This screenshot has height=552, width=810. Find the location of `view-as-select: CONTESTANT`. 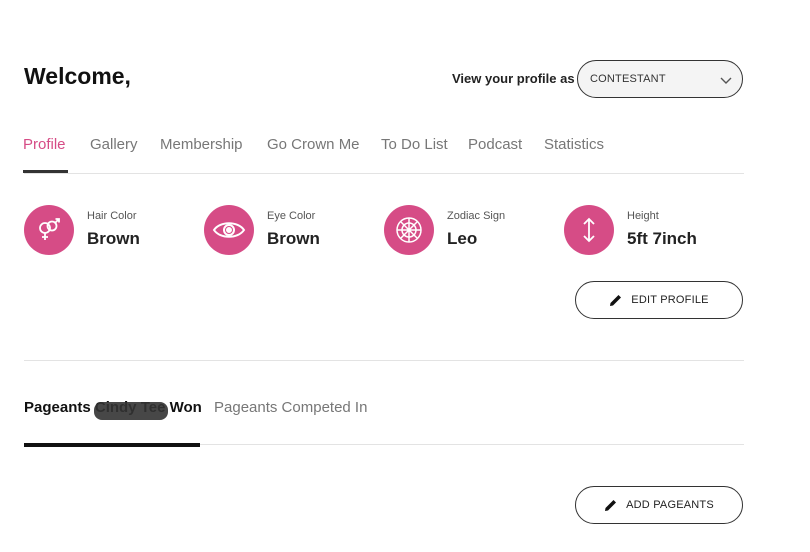

view-as-select: CONTESTANT is located at coordinates (660, 79).